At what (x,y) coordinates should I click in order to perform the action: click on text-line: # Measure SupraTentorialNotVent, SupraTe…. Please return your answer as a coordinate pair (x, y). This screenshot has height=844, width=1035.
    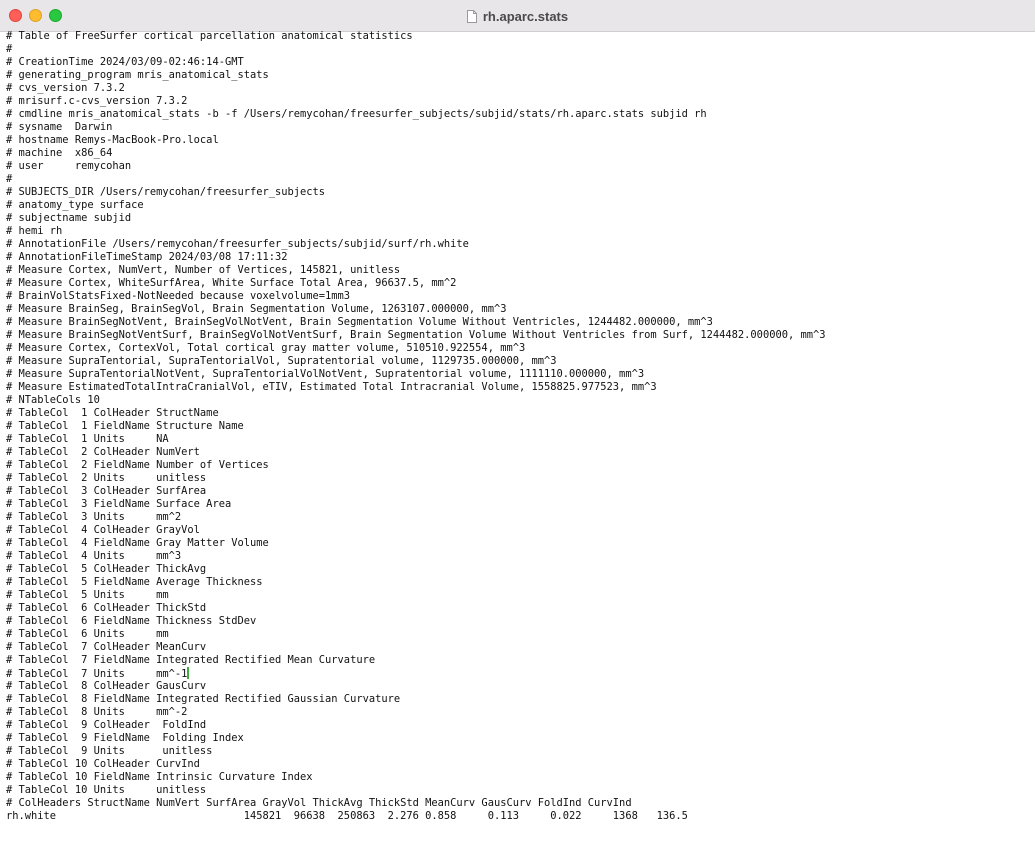
    Looking at the image, I should click on (518, 374).